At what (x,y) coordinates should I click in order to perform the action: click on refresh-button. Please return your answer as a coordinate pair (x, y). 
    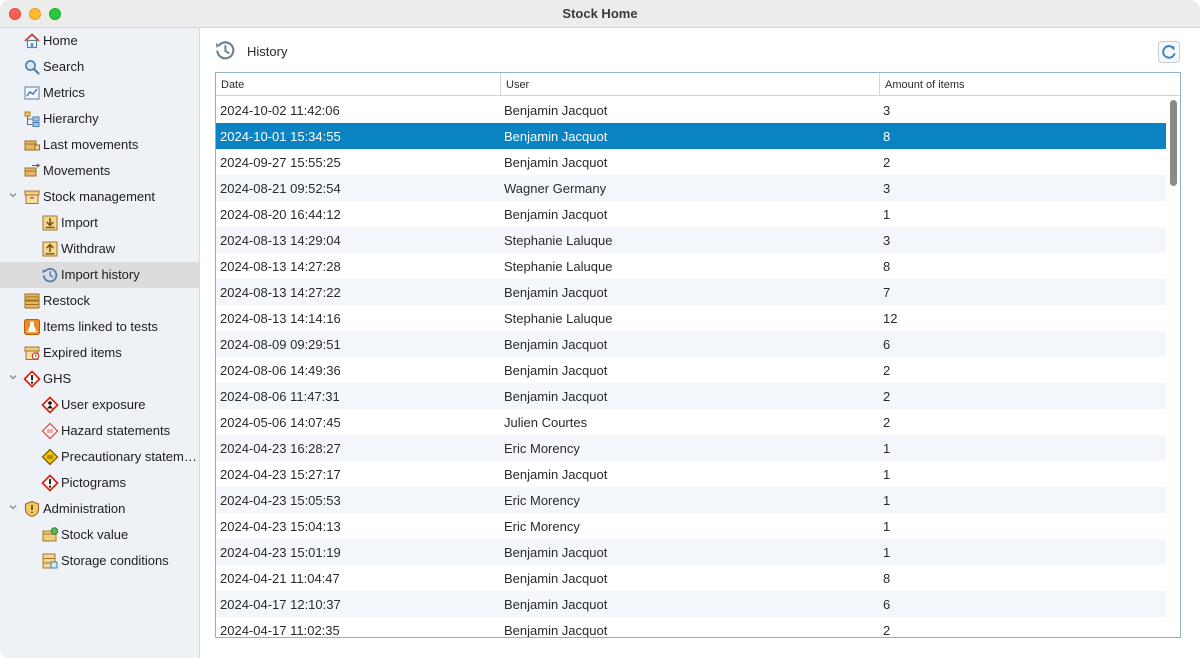
    Looking at the image, I should click on (1169, 52).